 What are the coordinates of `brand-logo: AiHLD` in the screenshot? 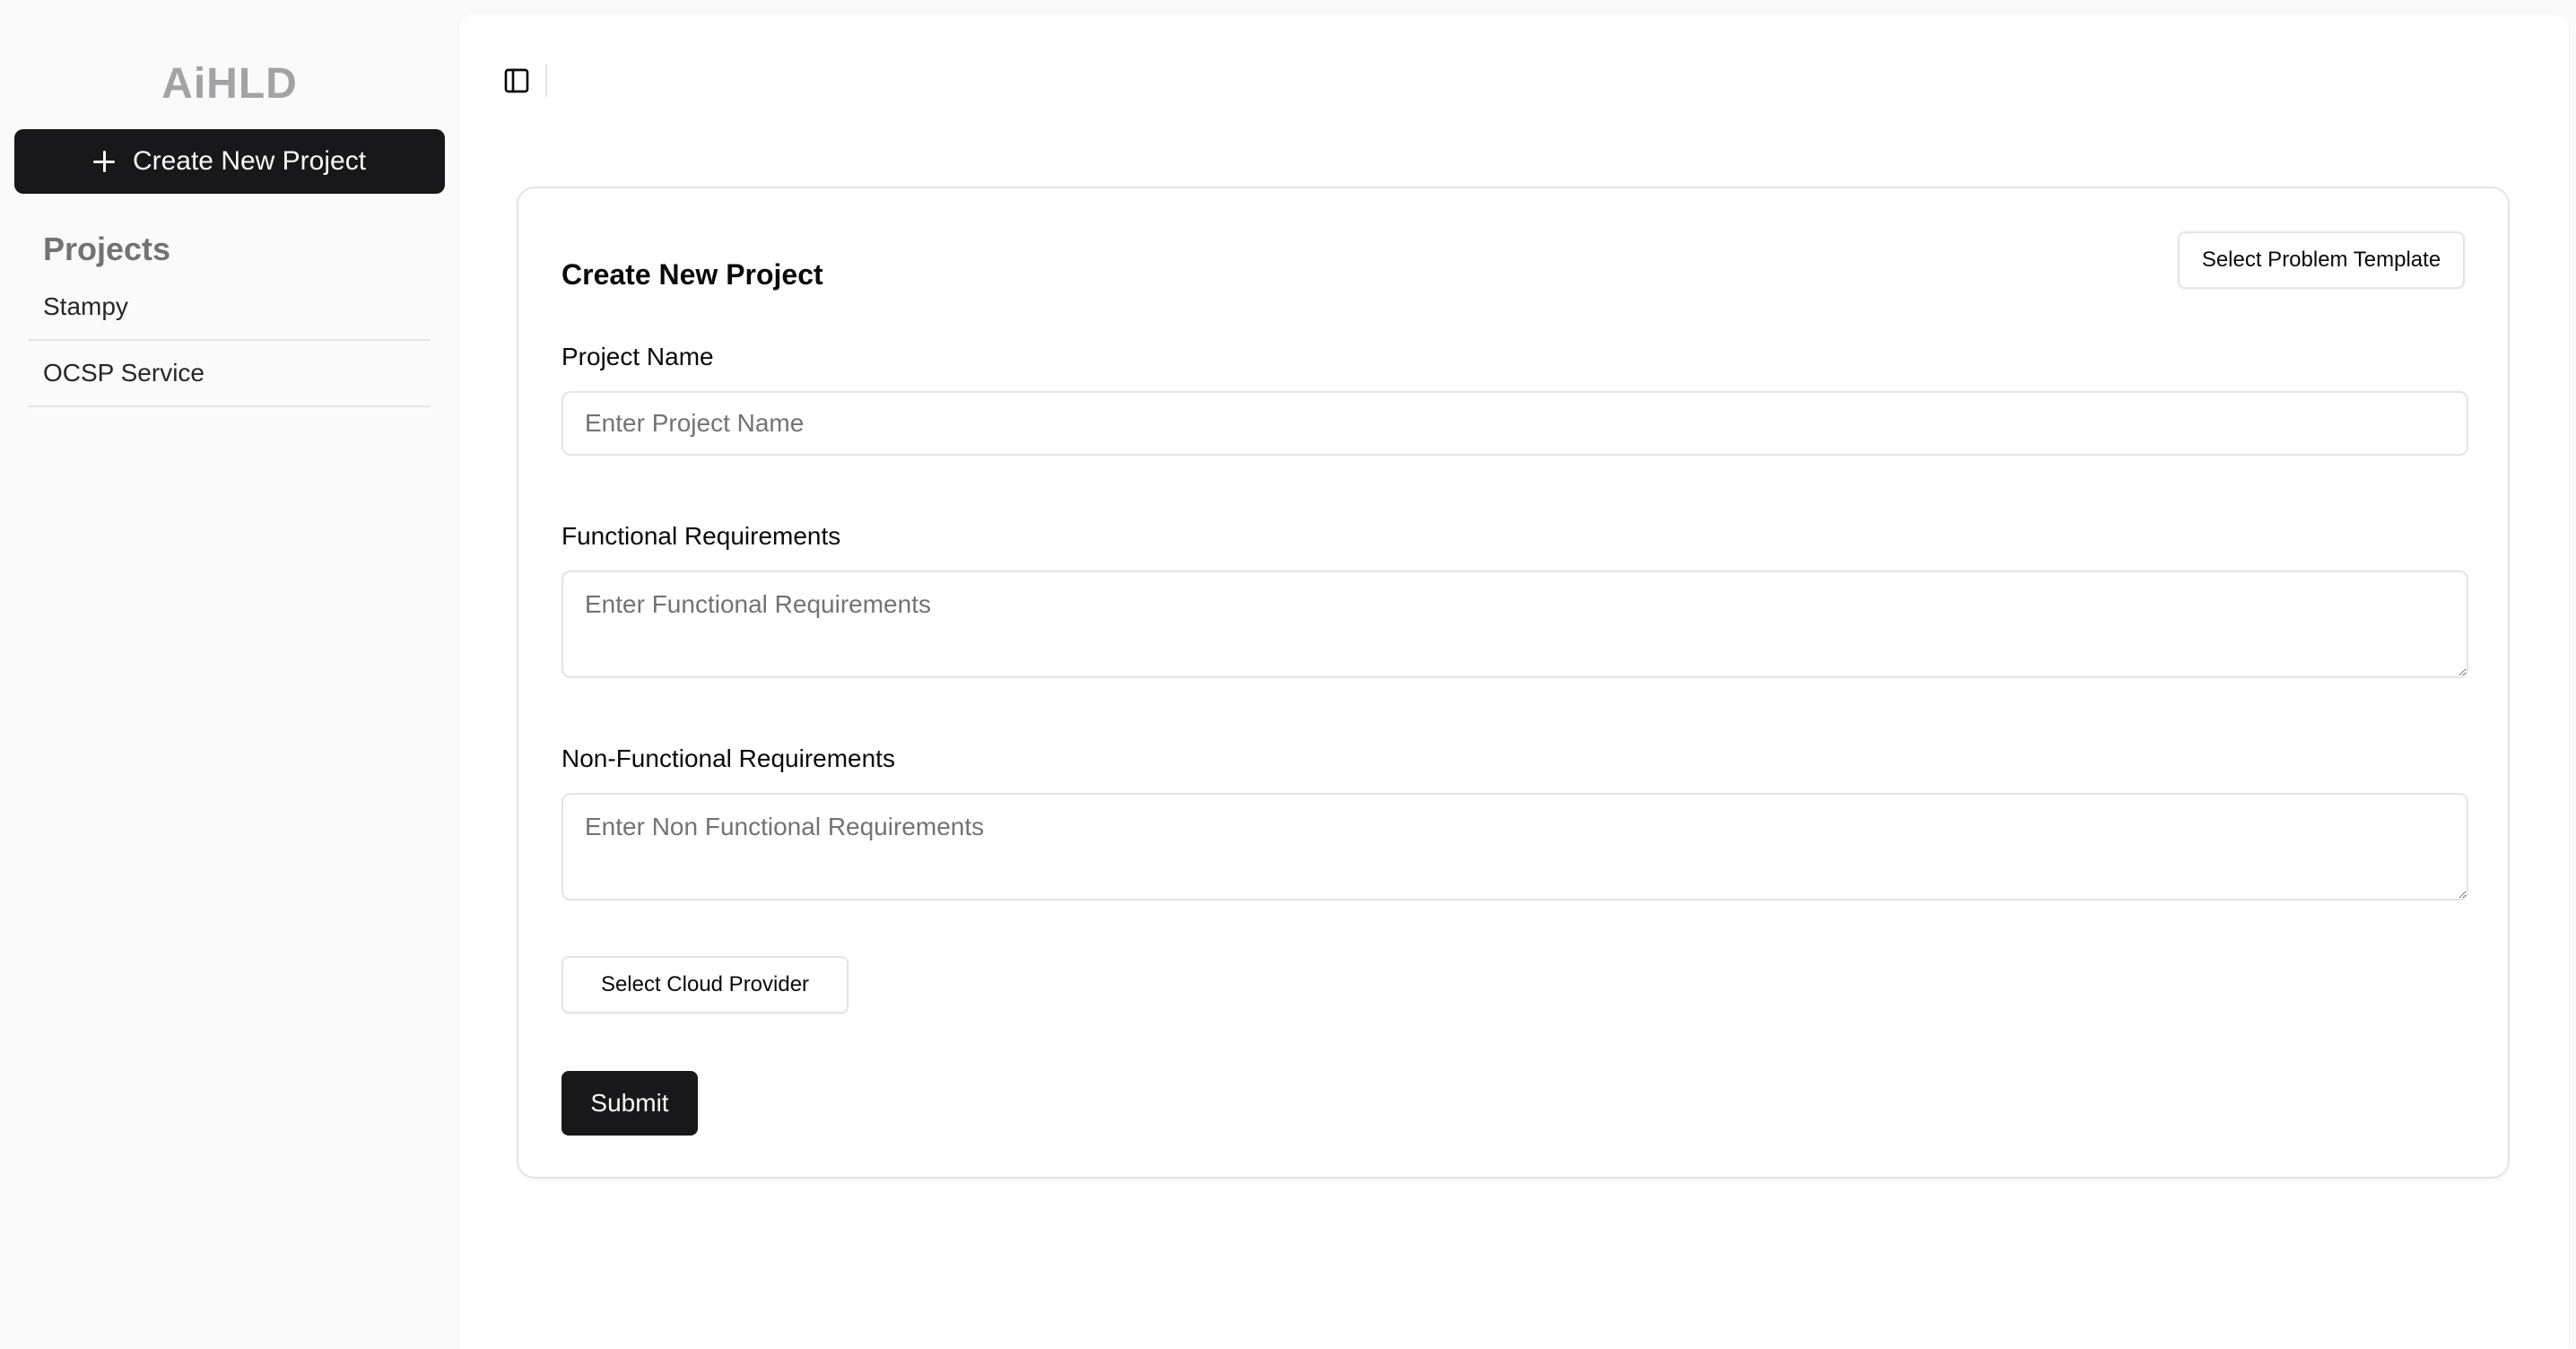 It's located at (229, 84).